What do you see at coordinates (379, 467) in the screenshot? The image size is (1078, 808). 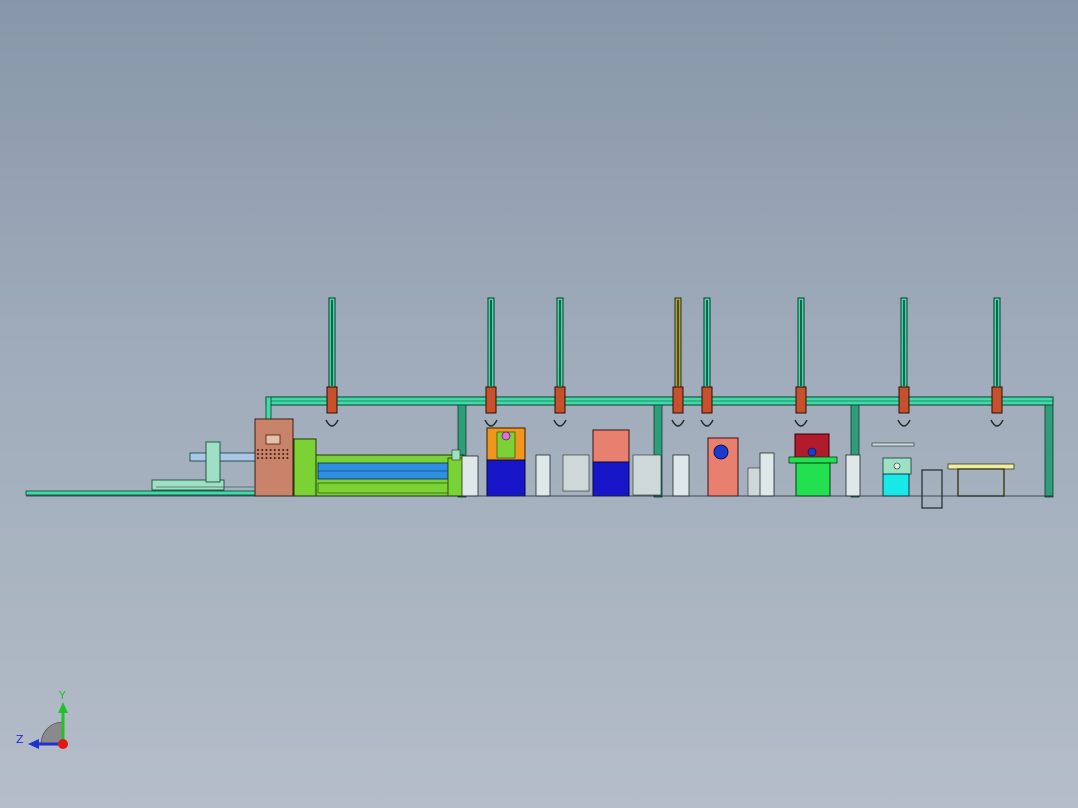 I see `machining-bed` at bounding box center [379, 467].